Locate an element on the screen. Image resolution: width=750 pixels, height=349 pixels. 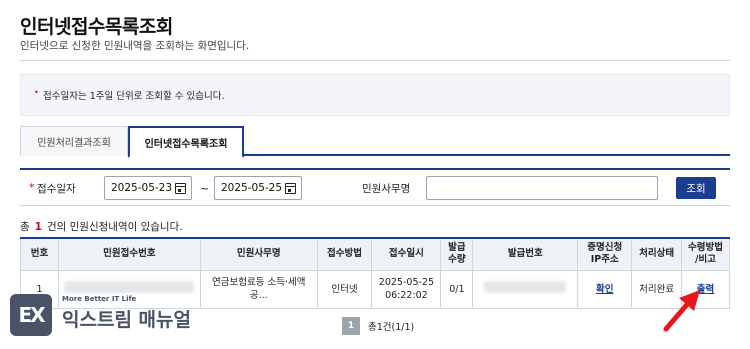
page-subtitle: 인터넷으로 신청한 민원내역을 조회하는 화면입니다. is located at coordinates (135, 46).